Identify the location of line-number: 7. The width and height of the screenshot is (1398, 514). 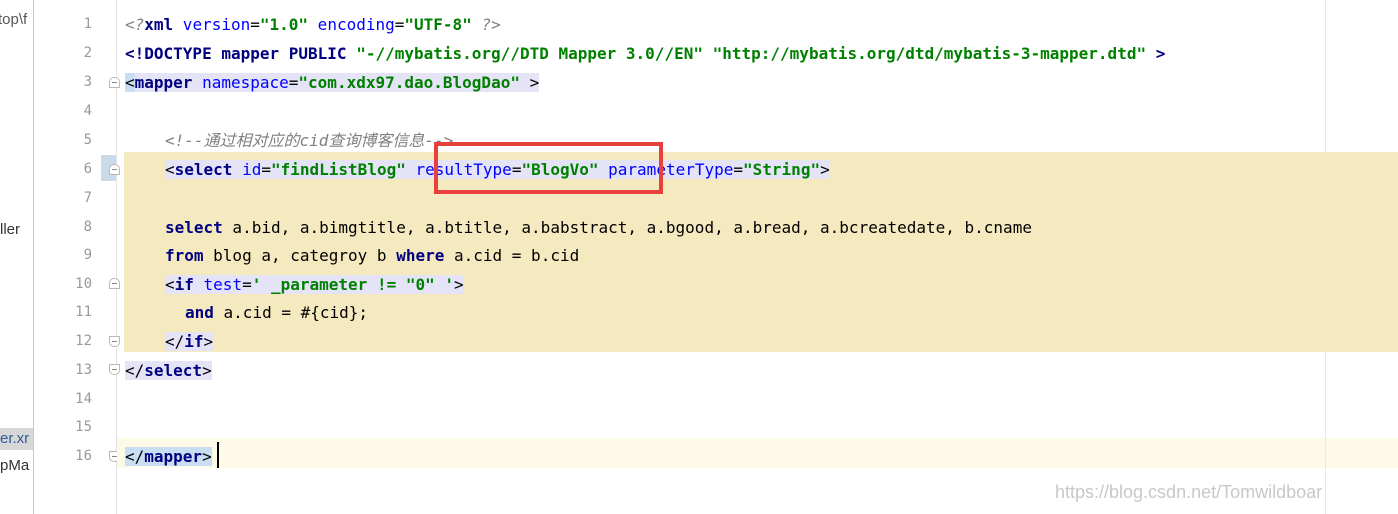
(87, 198).